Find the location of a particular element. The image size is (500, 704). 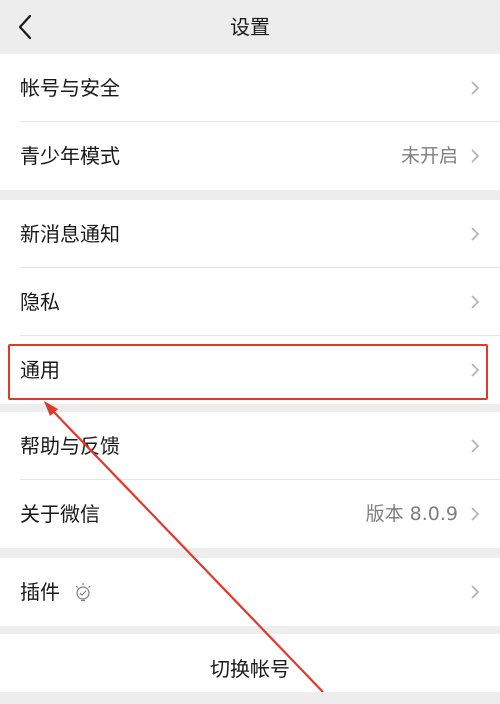

settings-item-privacy: 隐私 is located at coordinates (250, 302).